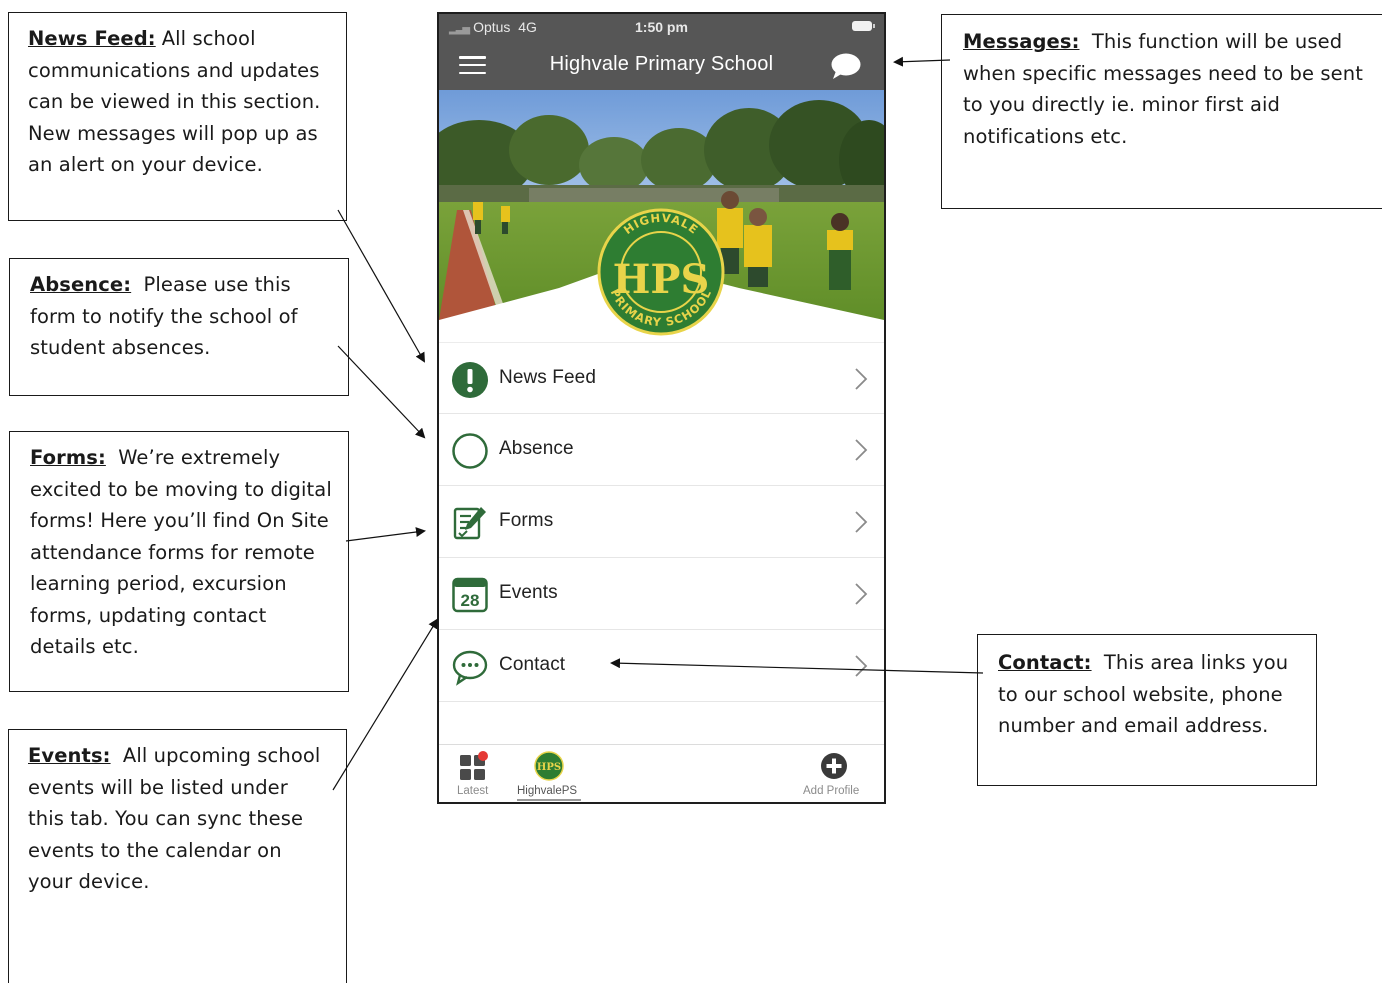  Describe the element at coordinates (661, 450) in the screenshot. I see `menu-item-absence: Absence` at that location.